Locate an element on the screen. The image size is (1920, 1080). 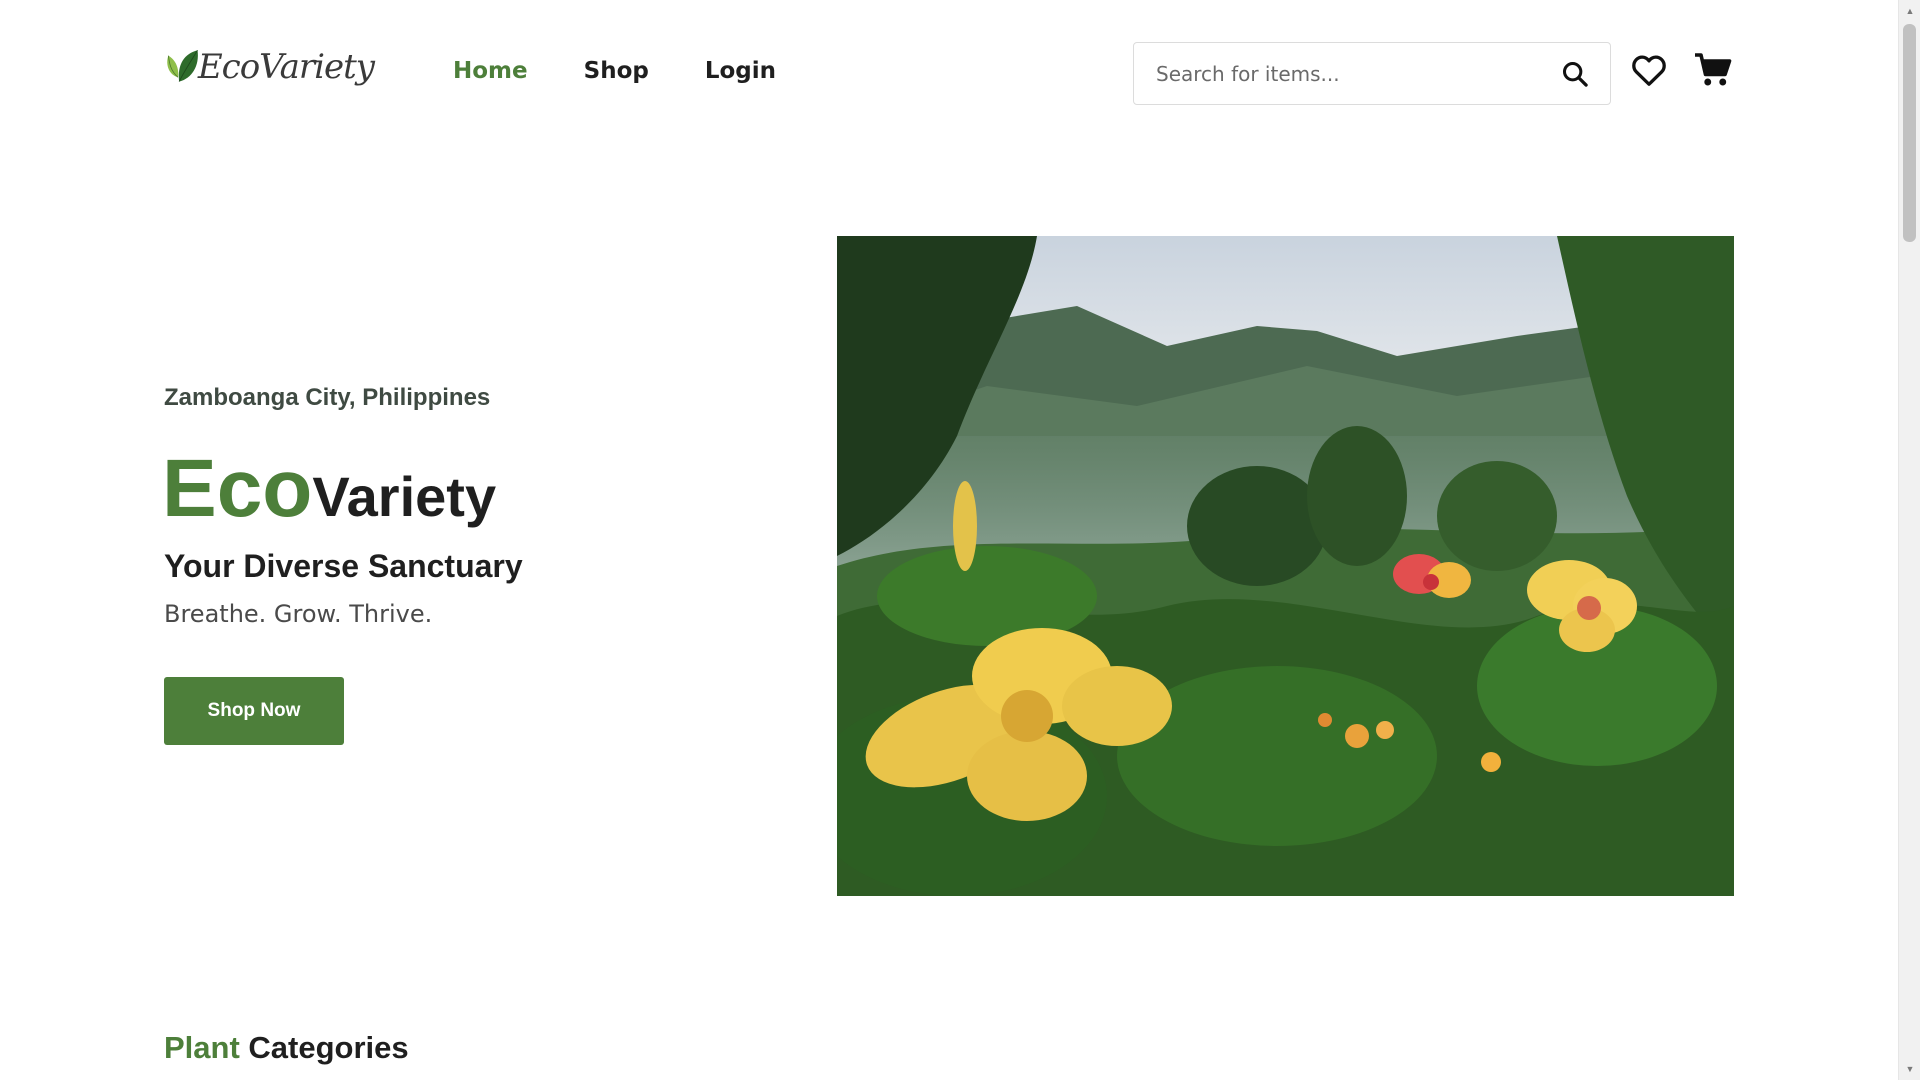
hero-title: EcoVariety is located at coordinates (329, 489).